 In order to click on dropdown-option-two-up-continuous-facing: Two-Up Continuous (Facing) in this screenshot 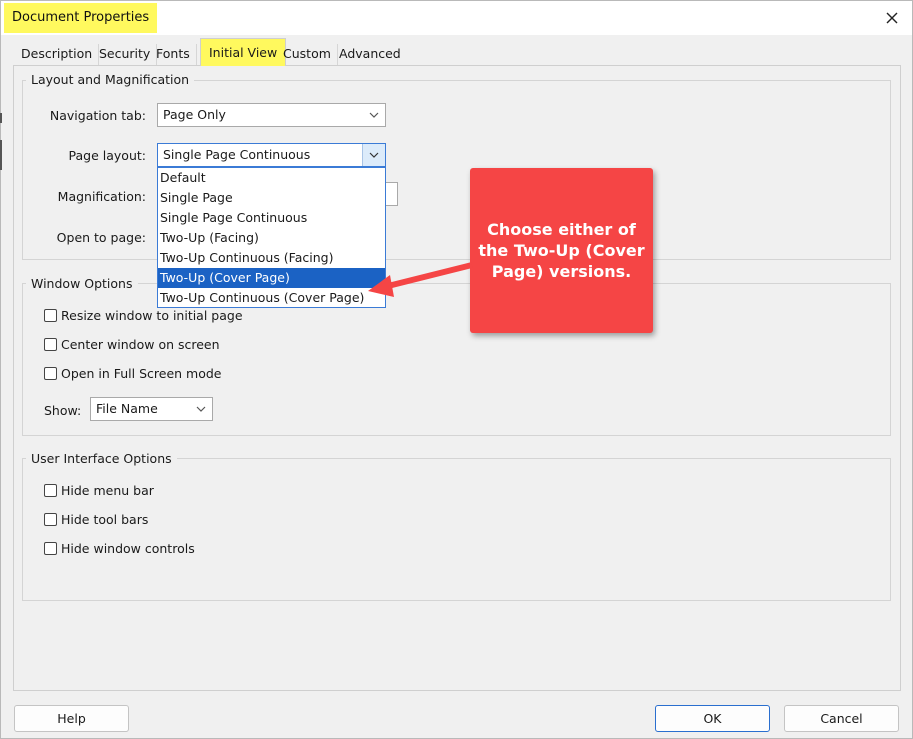, I will do `click(271, 258)`.